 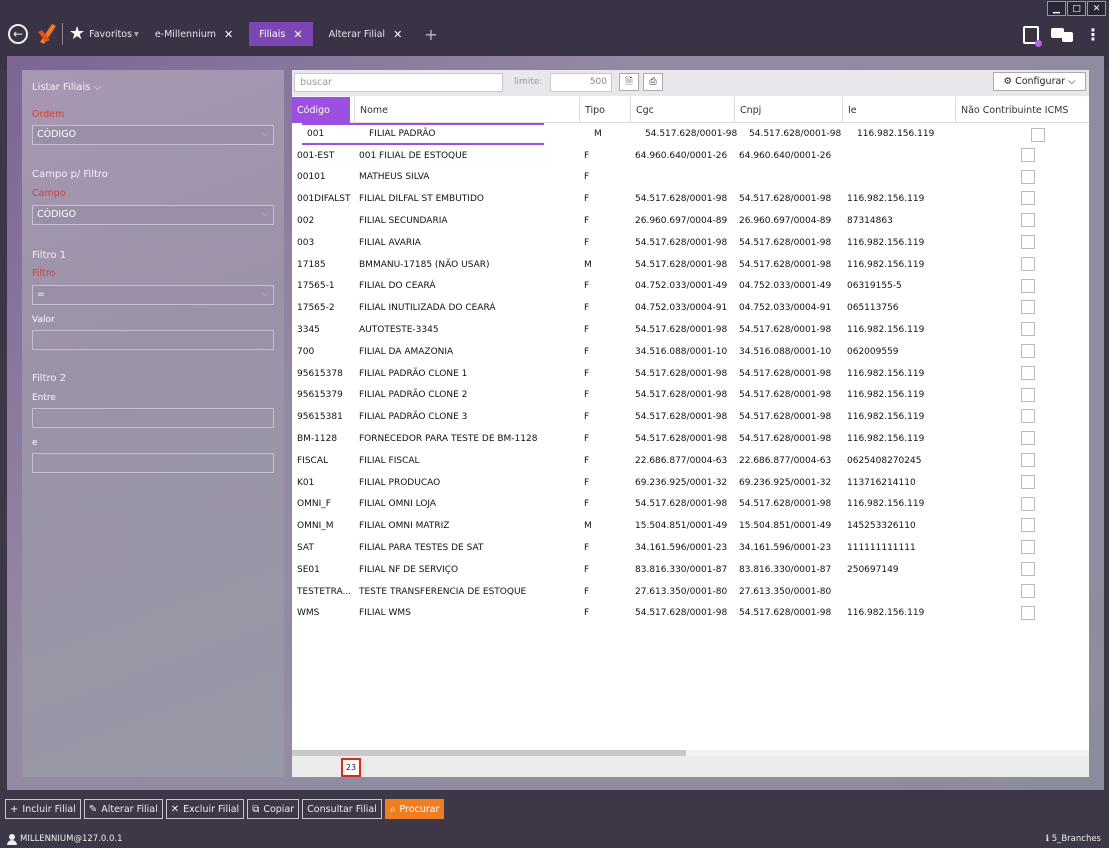 I want to click on e-input, so click(x=153, y=463).